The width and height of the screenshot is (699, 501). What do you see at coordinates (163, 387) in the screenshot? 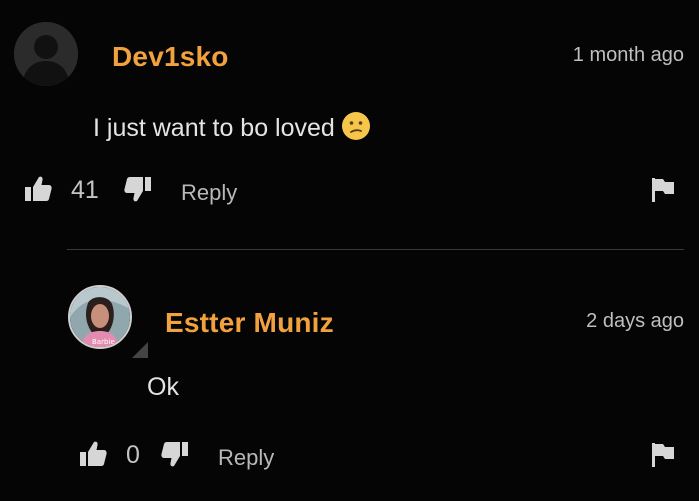
I see `comment-text: Ok` at bounding box center [163, 387].